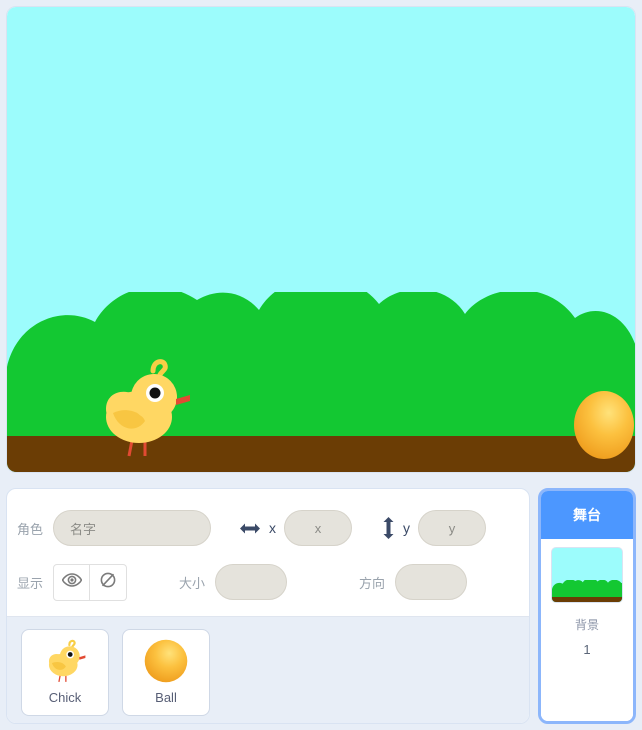  Describe the element at coordinates (166, 697) in the screenshot. I see `sprite-card-label: Ball` at that location.